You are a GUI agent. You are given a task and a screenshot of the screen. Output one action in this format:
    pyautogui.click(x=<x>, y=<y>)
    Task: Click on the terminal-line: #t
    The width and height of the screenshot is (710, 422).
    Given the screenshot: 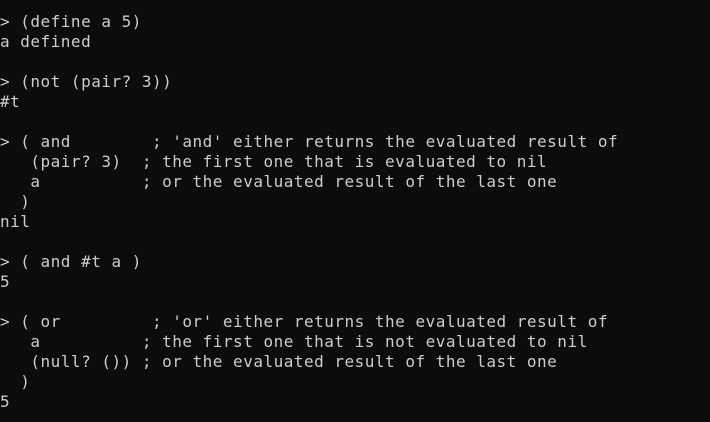 What is the action you would take?
    pyautogui.click(x=10, y=101)
    